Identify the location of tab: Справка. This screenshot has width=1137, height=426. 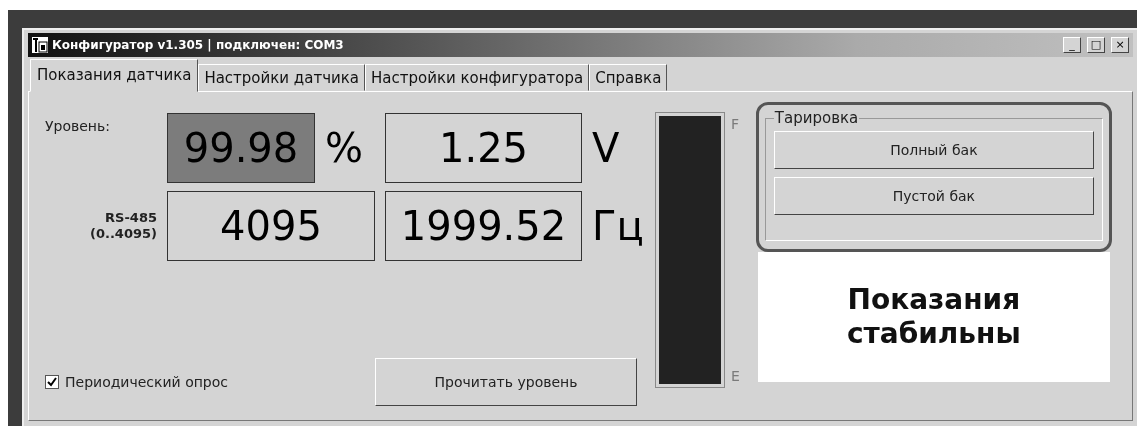
(628, 77).